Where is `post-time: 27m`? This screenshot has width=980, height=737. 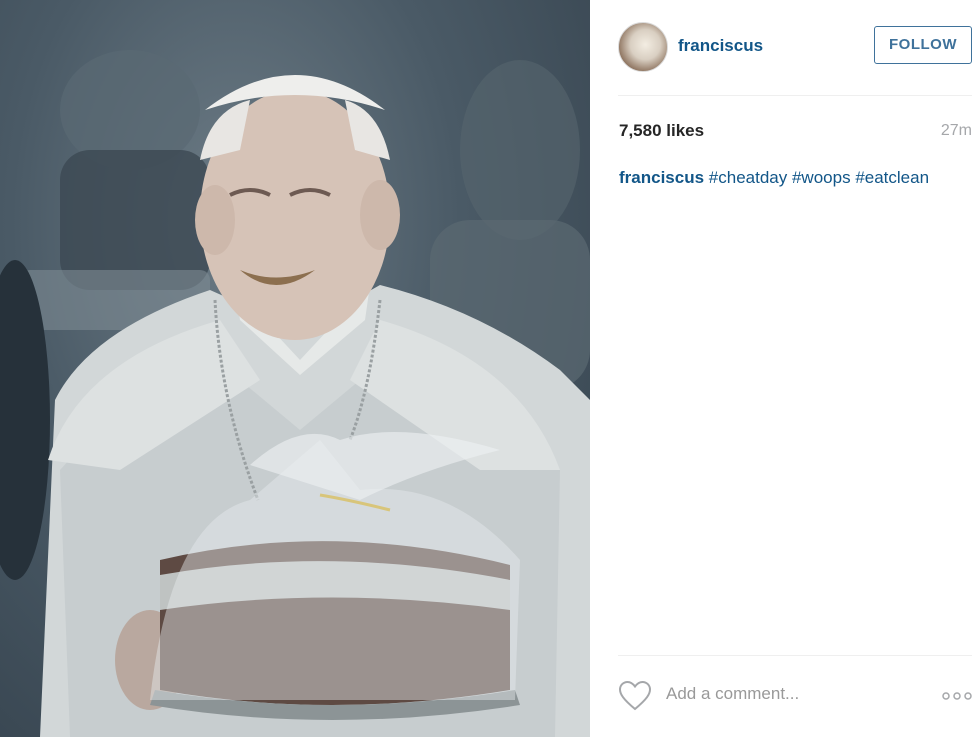
post-time: 27m is located at coordinates (956, 130).